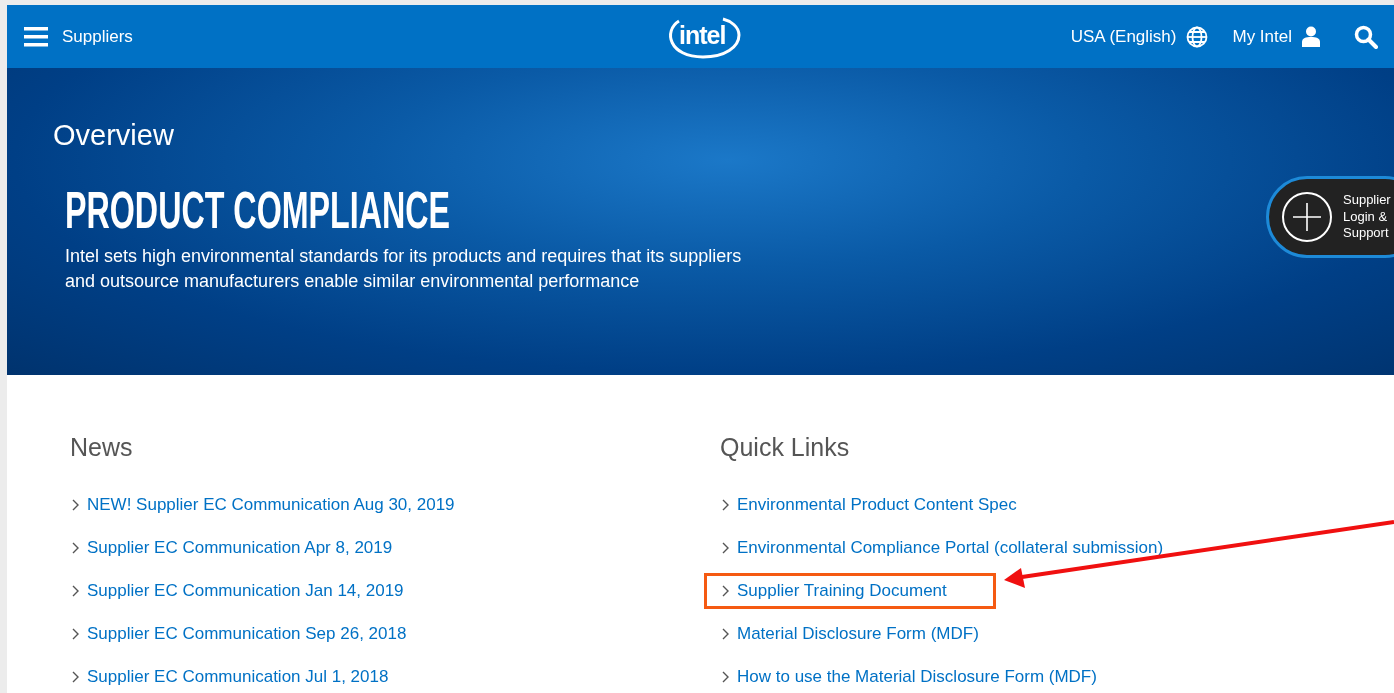 Image resolution: width=1394 pixels, height=693 pixels. I want to click on link: Supplier EC Communication Apr 8, 2019, so click(240, 548).